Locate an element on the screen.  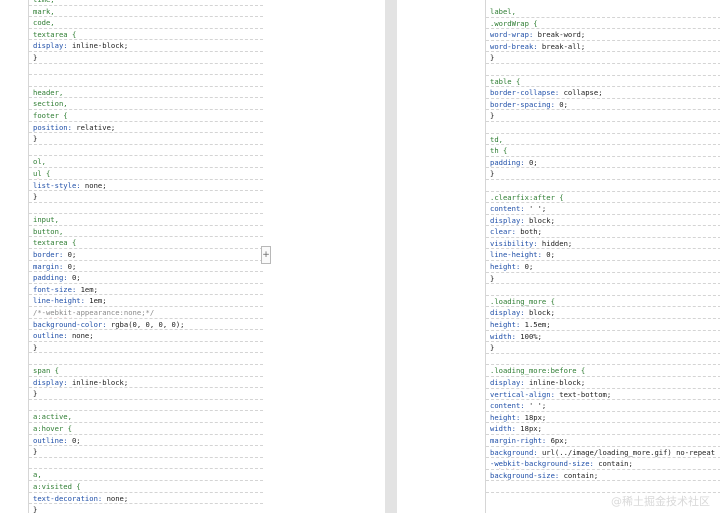
right-code-line: th { is located at coordinates (603, 151).